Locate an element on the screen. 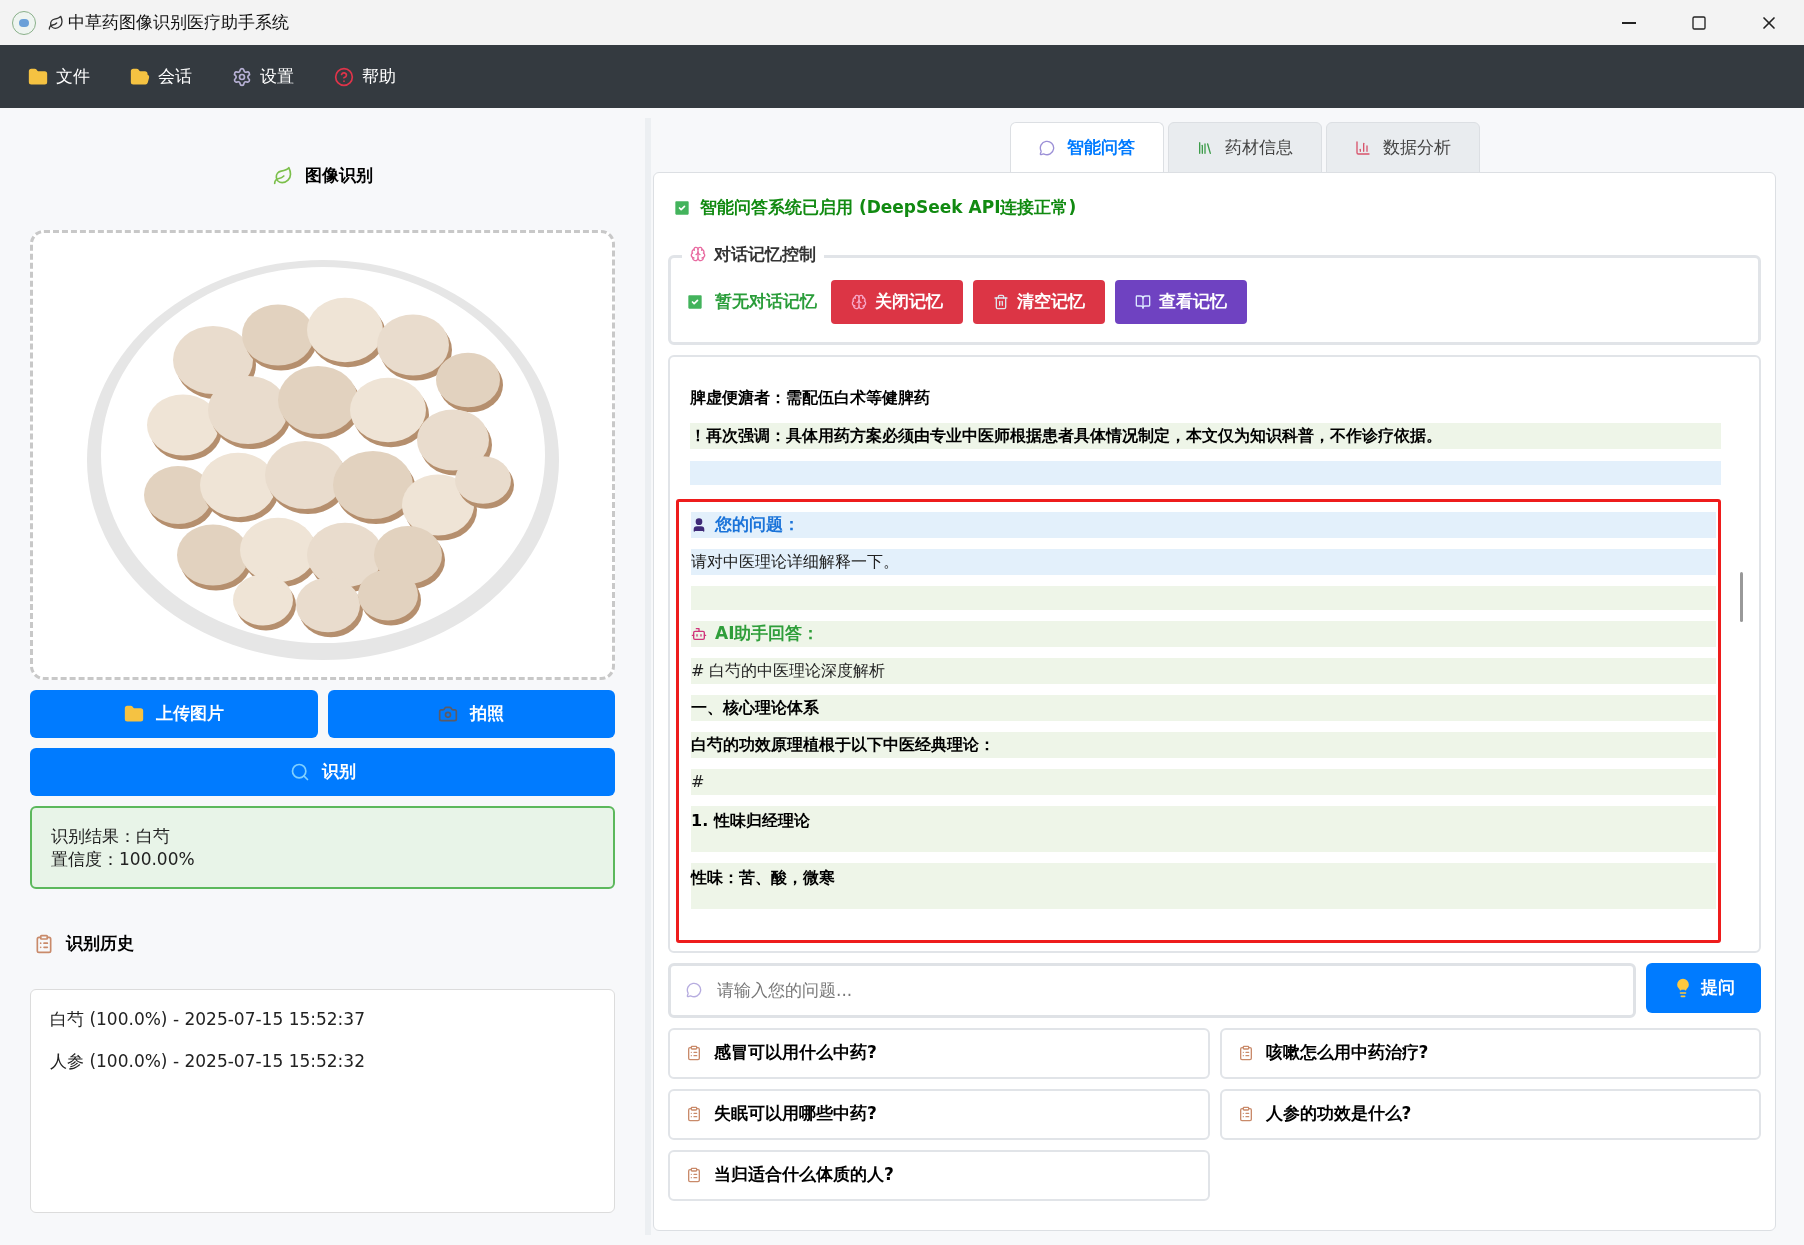  message-text: 白芍的功效原理植根于以下中医经典理论： is located at coordinates (1203, 744).